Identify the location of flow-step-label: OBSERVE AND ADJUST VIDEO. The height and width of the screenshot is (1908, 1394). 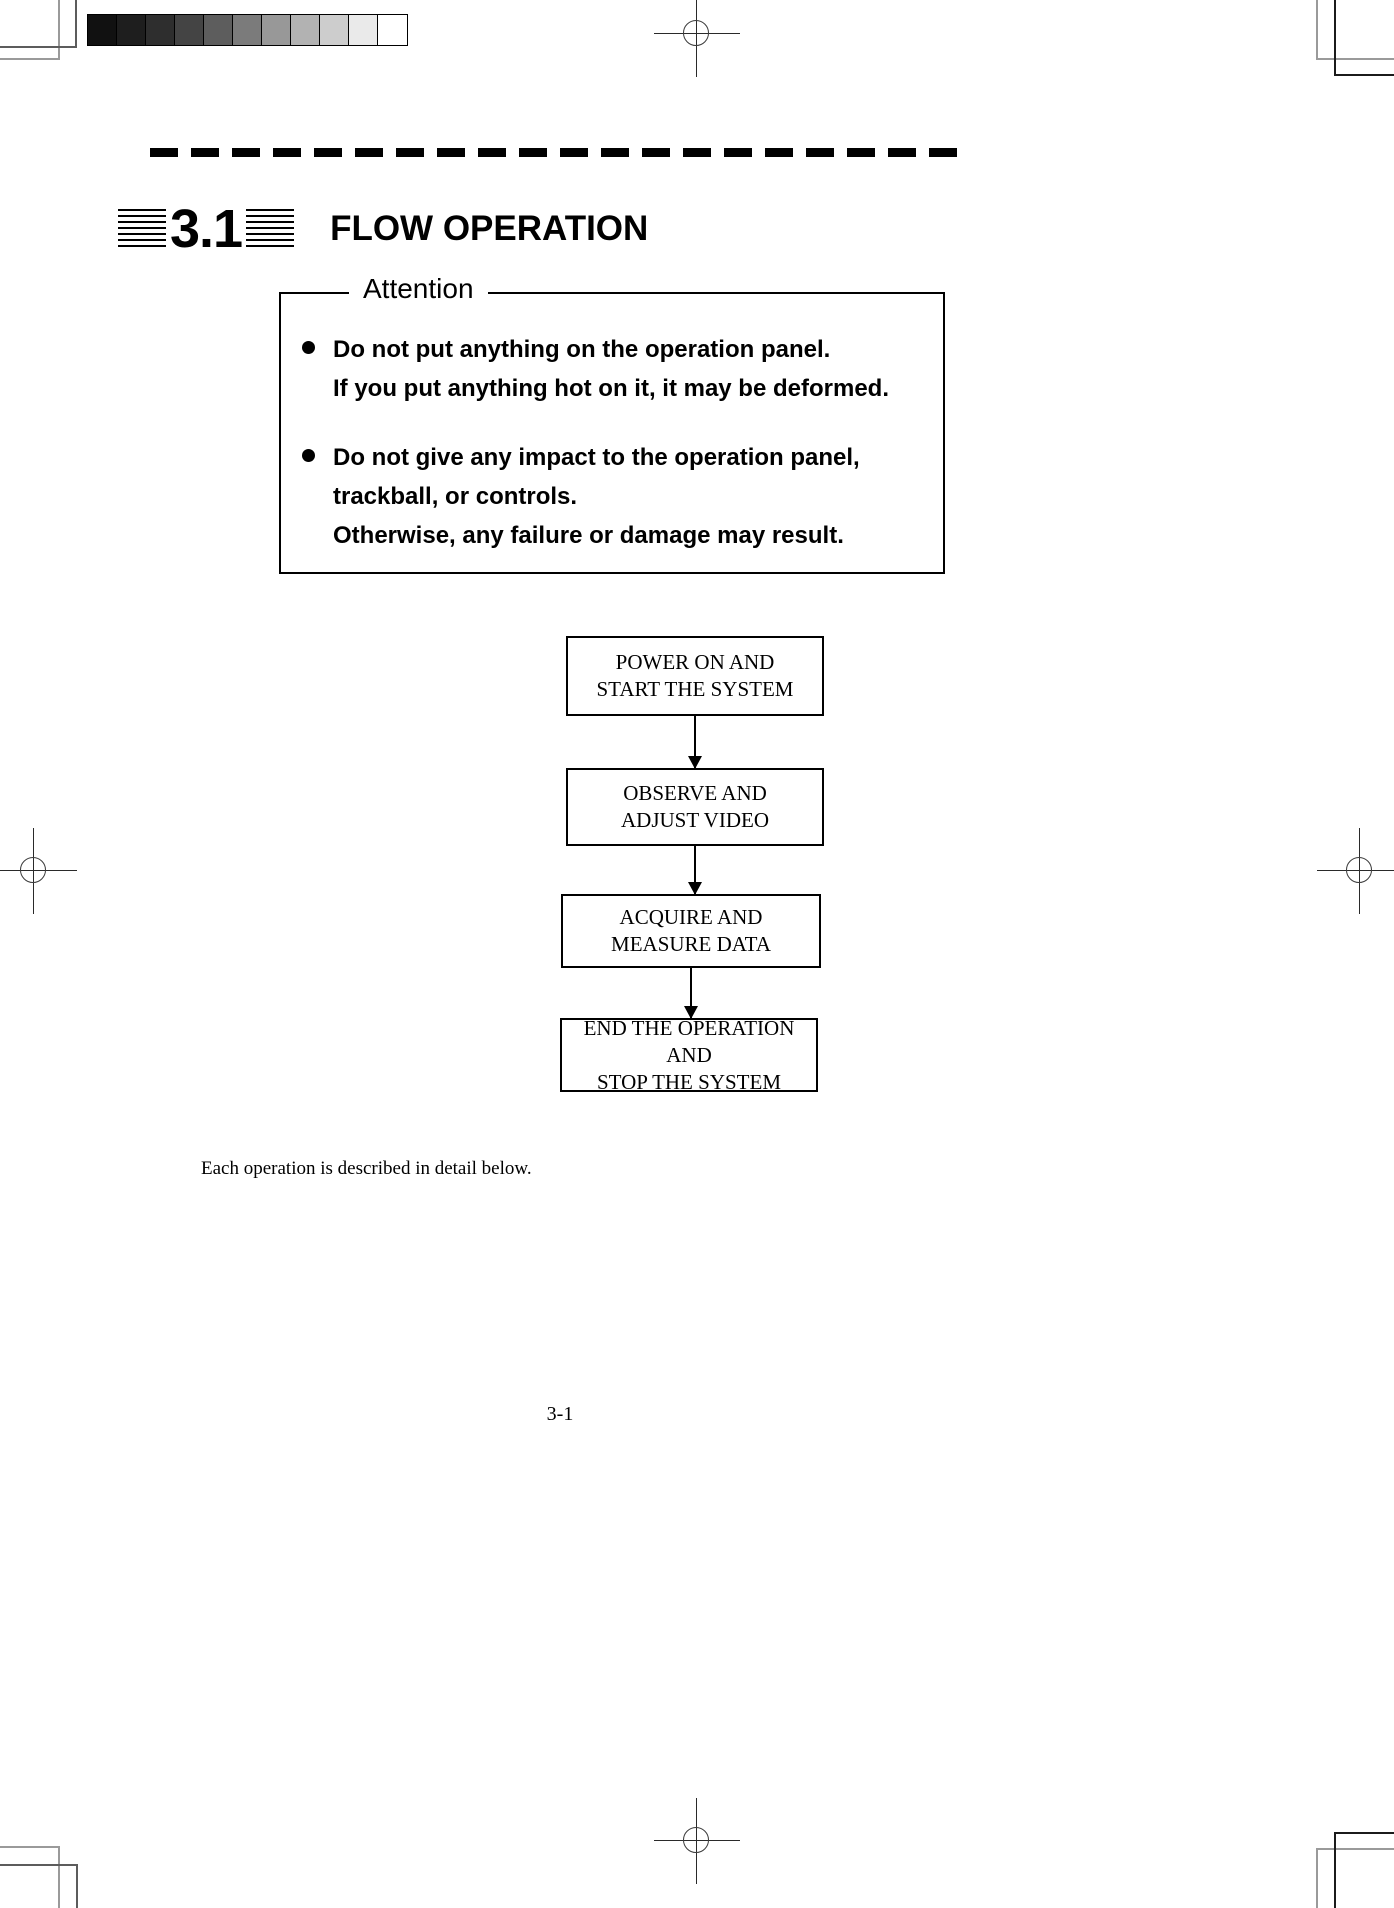
(695, 806).